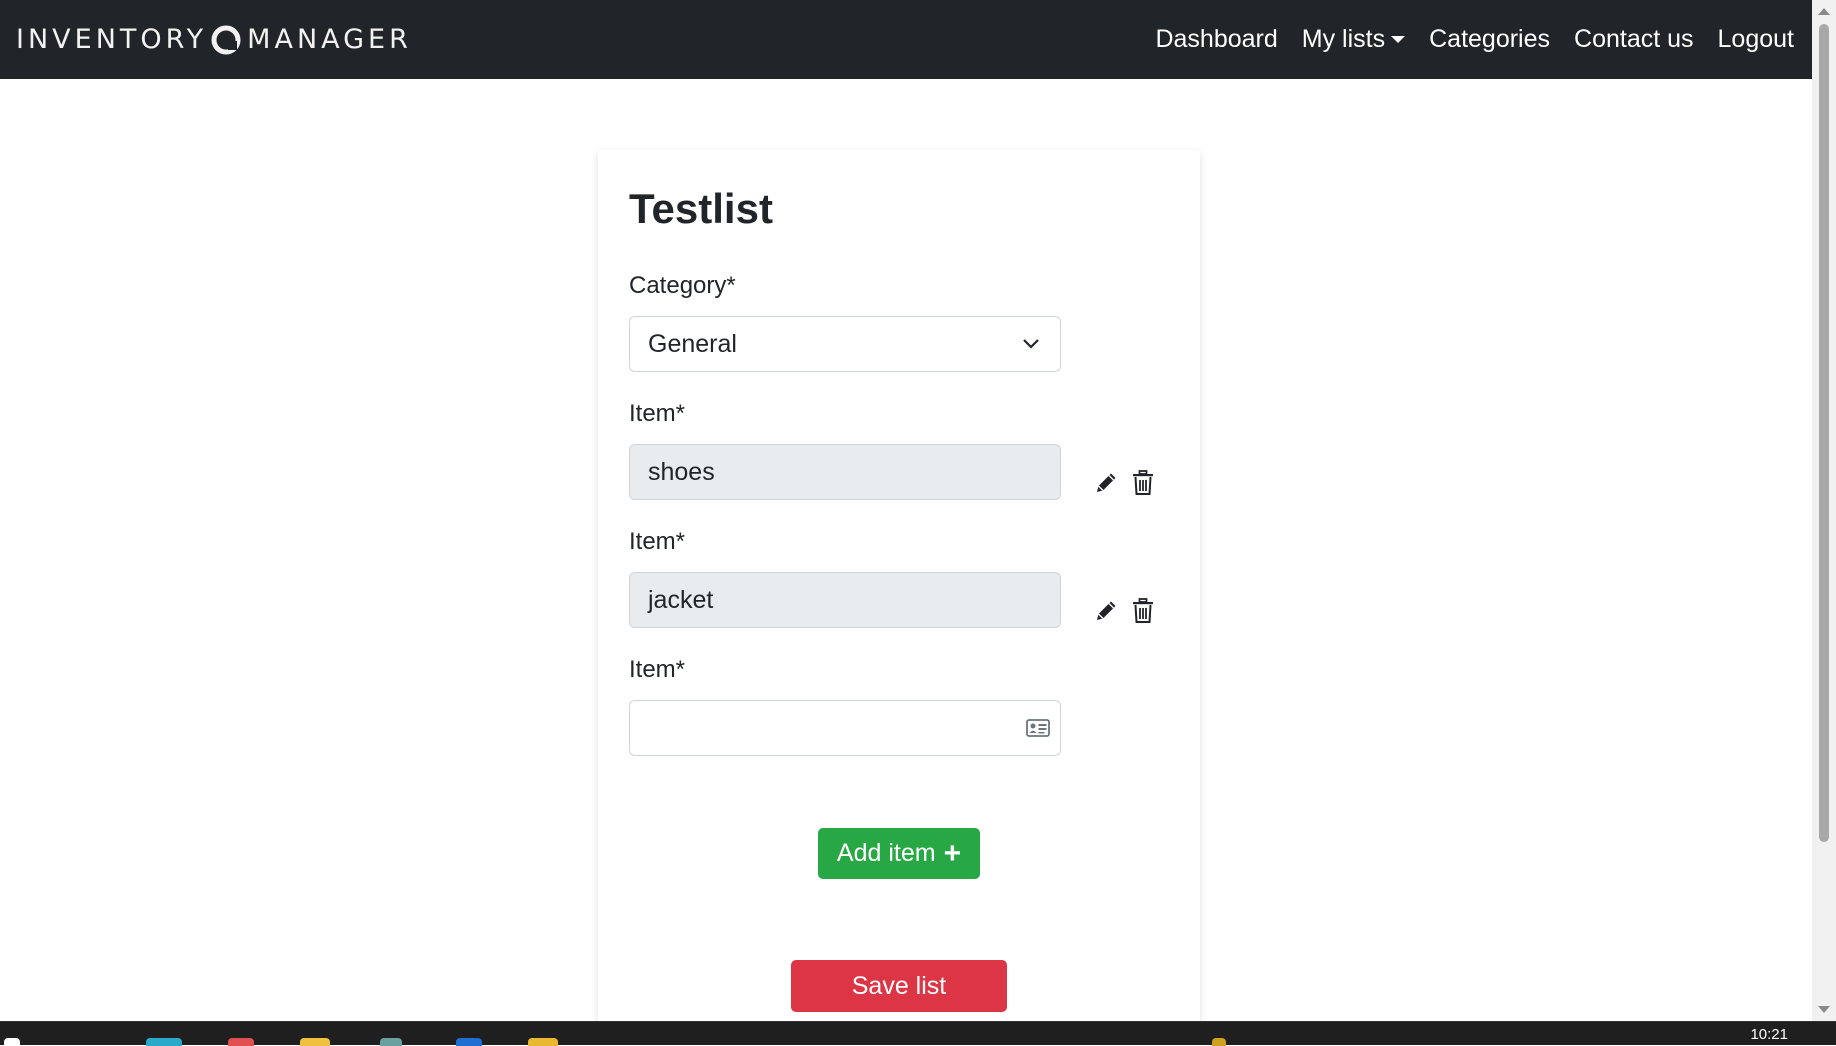  I want to click on page-scrollbar, so click(1824, 510).